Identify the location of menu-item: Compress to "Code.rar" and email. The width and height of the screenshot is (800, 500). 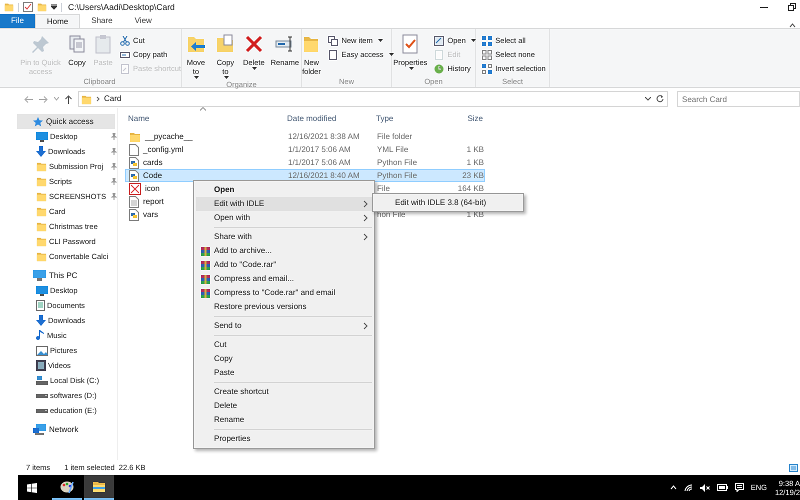
(284, 293).